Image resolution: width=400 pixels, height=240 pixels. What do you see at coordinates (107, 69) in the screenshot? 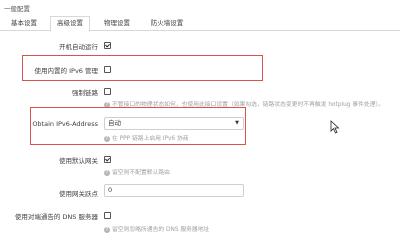
I see `builtin-ipv6-checkbox` at bounding box center [107, 69].